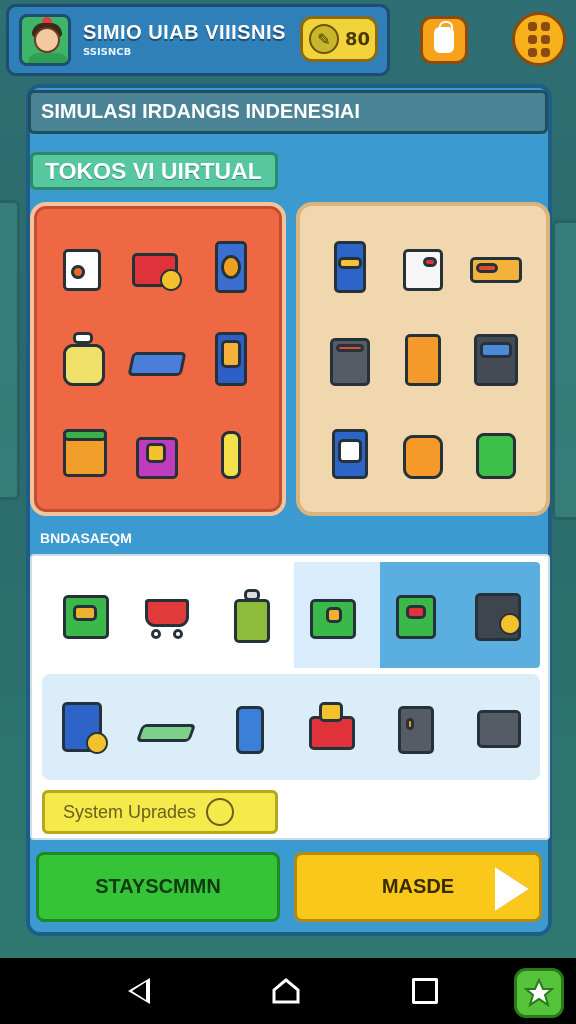 Image resolution: width=576 pixels, height=1024 pixels. Describe the element at coordinates (288, 112) in the screenshot. I see `simulation-title-bar: SIMULASI IRDANGIS INDENESIAI` at that location.